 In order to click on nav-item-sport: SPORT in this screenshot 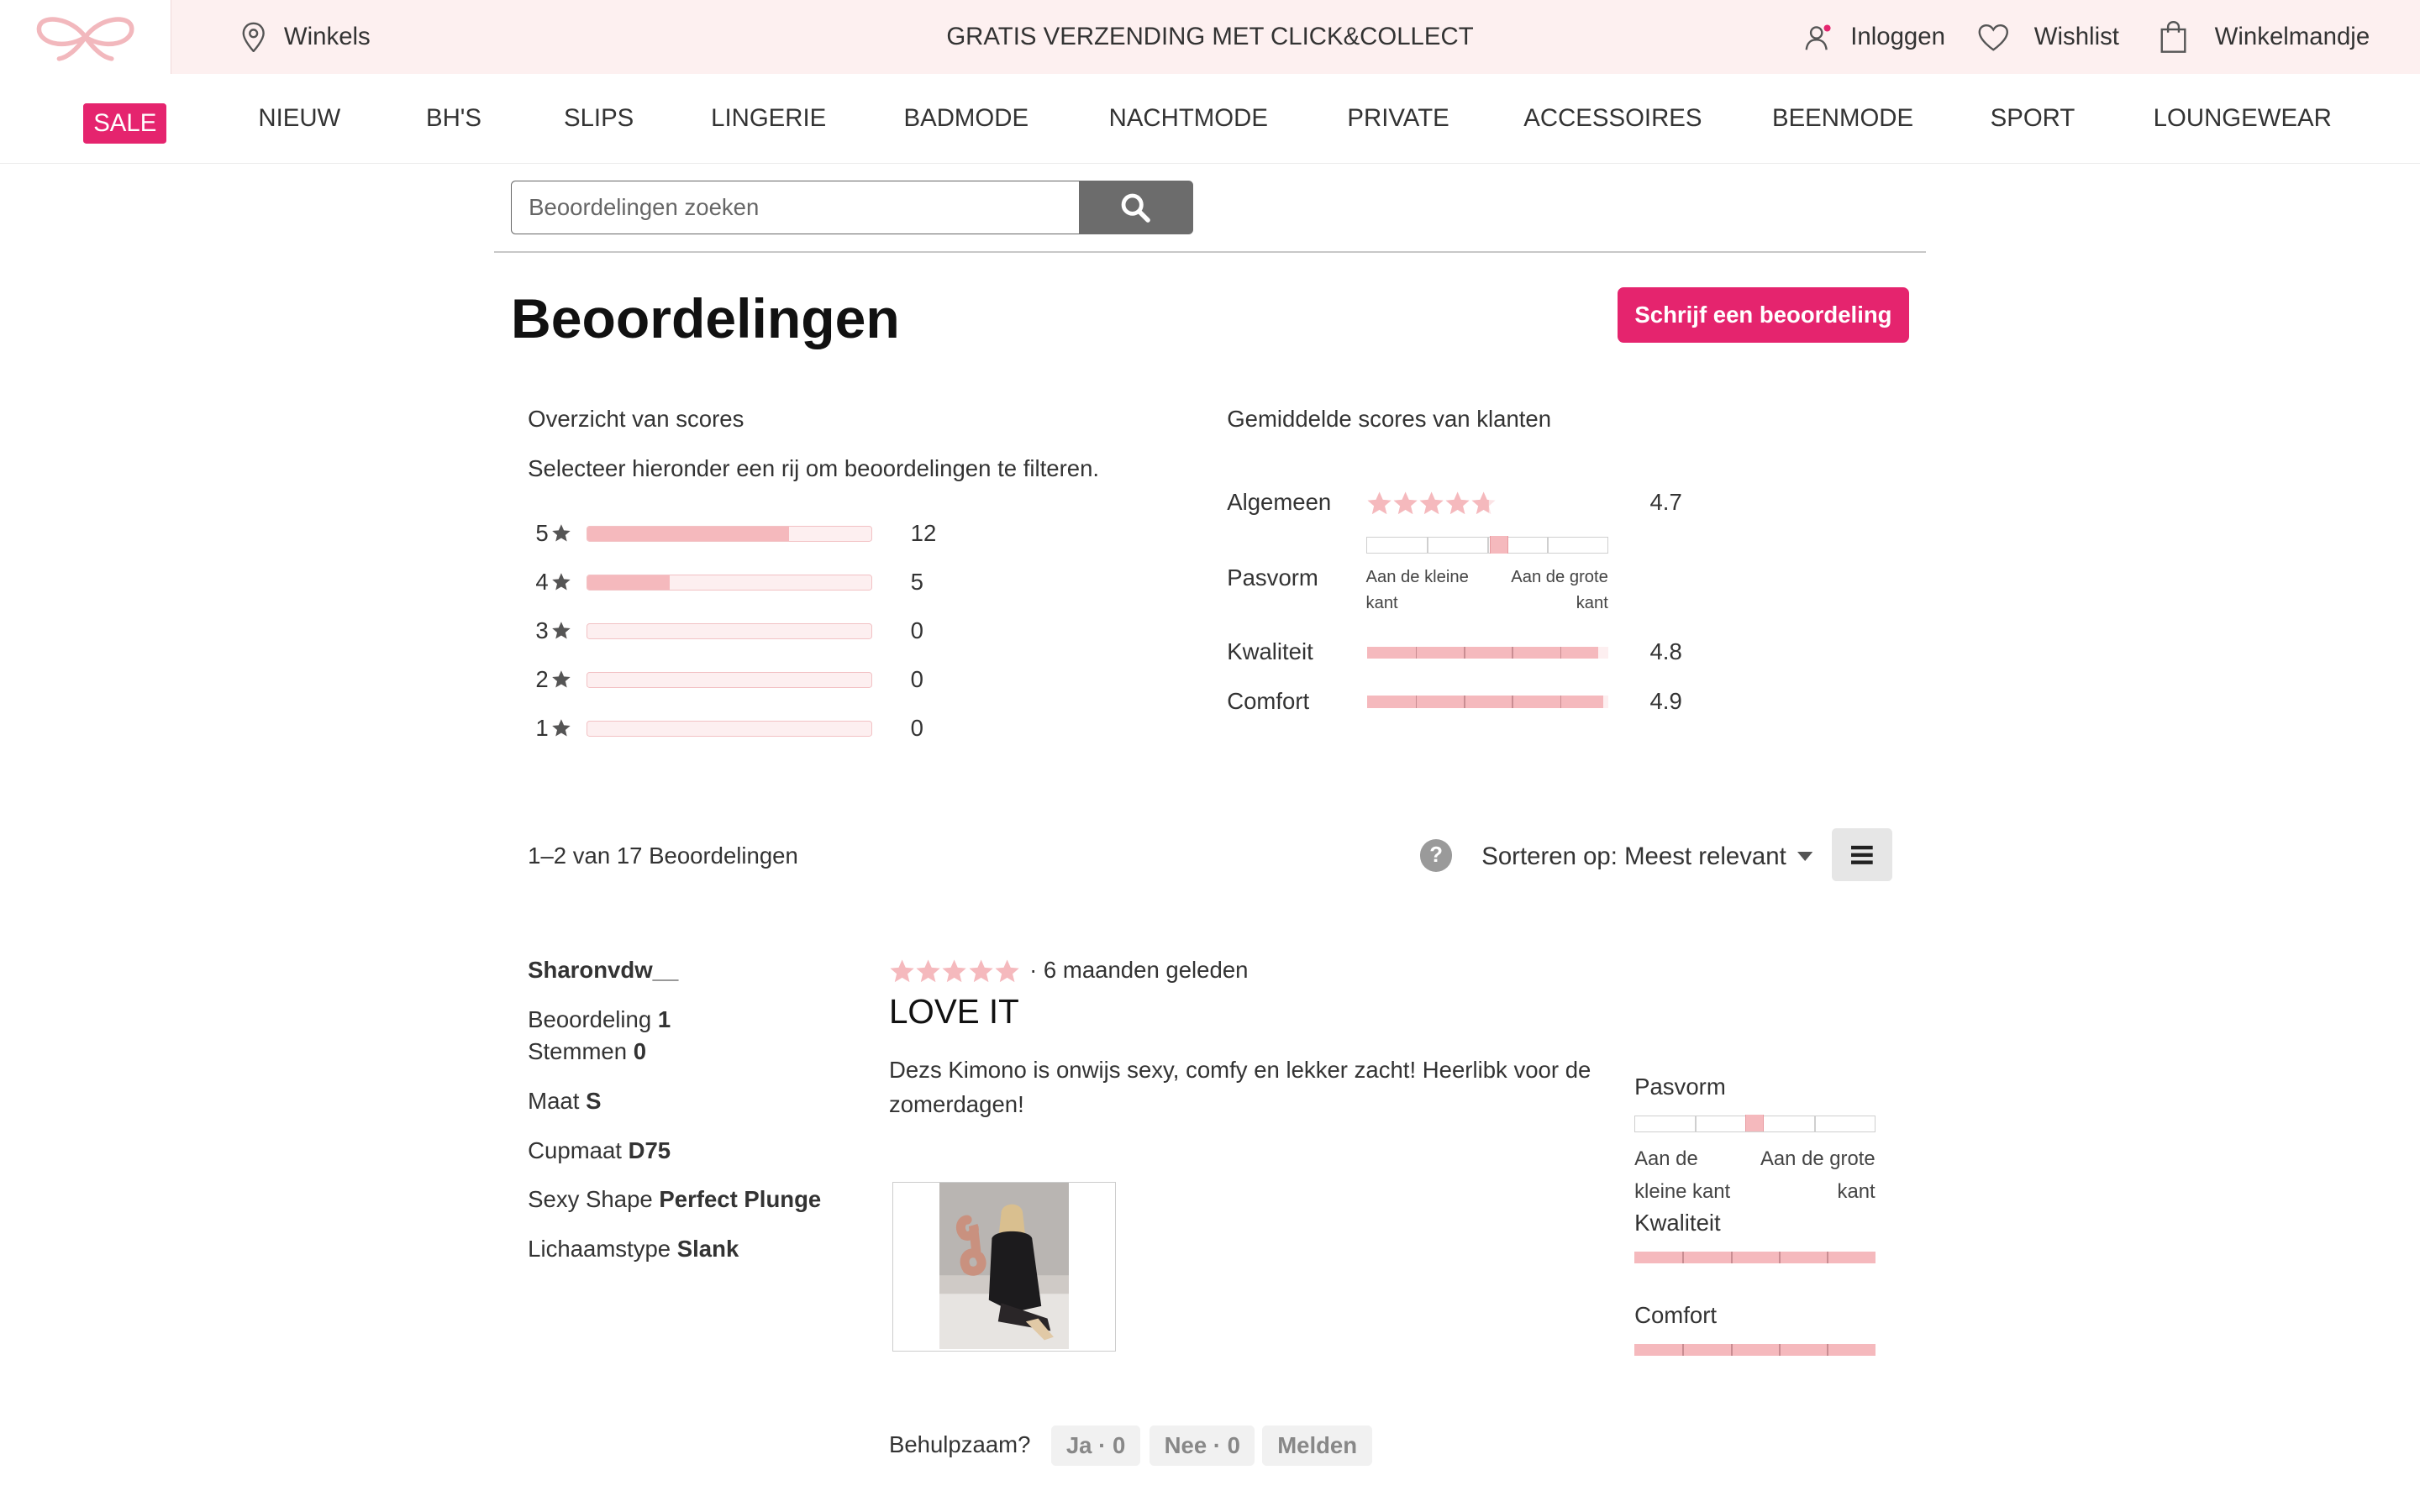, I will do `click(2033, 119)`.